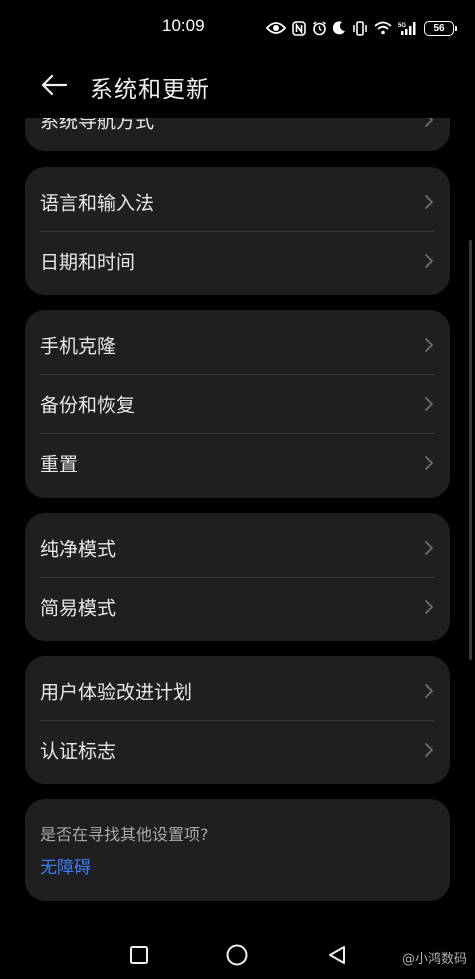 The height and width of the screenshot is (979, 475). What do you see at coordinates (88, 405) in the screenshot?
I see `setting-label: 备份和恢复` at bounding box center [88, 405].